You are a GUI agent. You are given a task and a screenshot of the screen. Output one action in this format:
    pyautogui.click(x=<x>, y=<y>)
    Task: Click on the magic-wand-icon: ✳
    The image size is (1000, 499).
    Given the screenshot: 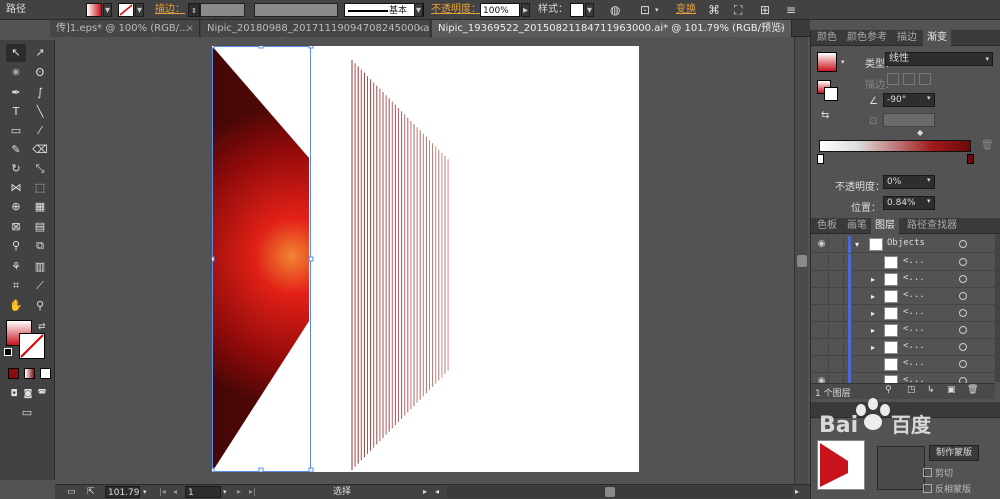 What is the action you would take?
    pyautogui.click(x=16, y=73)
    